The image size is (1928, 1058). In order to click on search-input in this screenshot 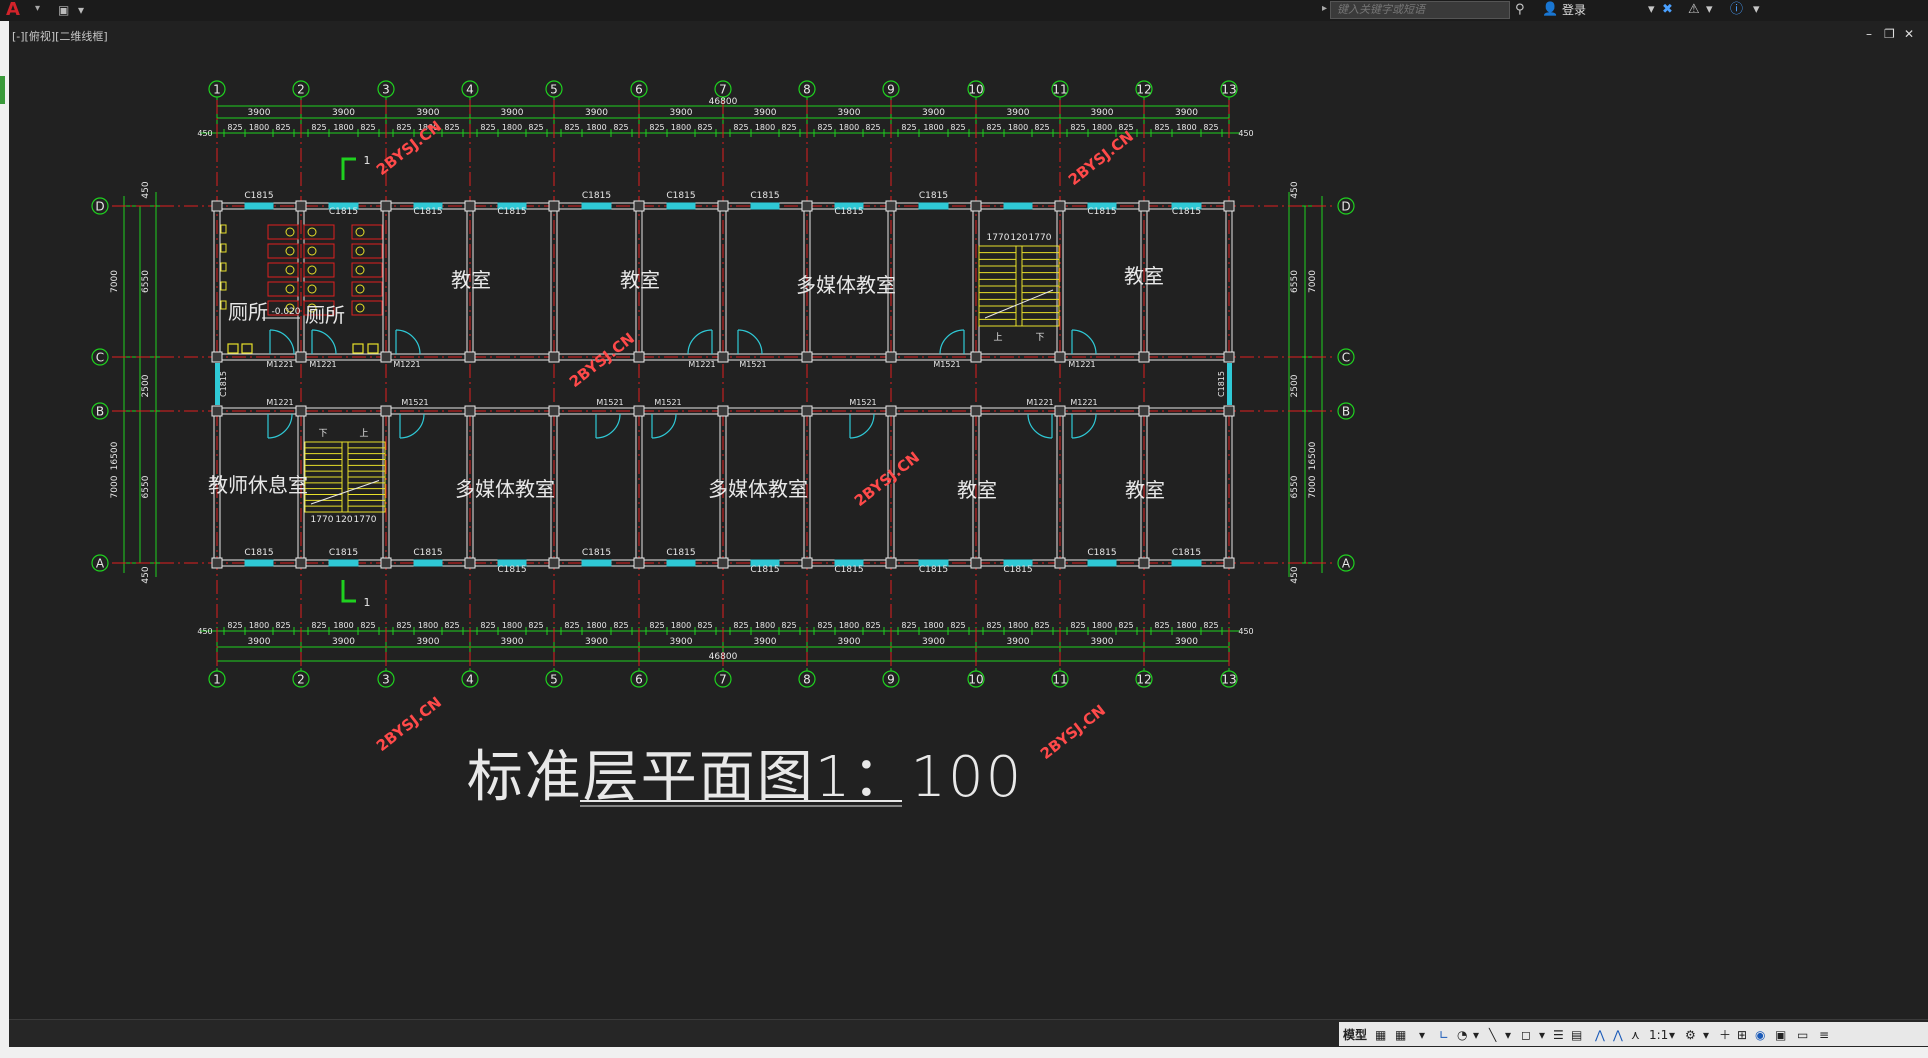, I will do `click(1420, 10)`.